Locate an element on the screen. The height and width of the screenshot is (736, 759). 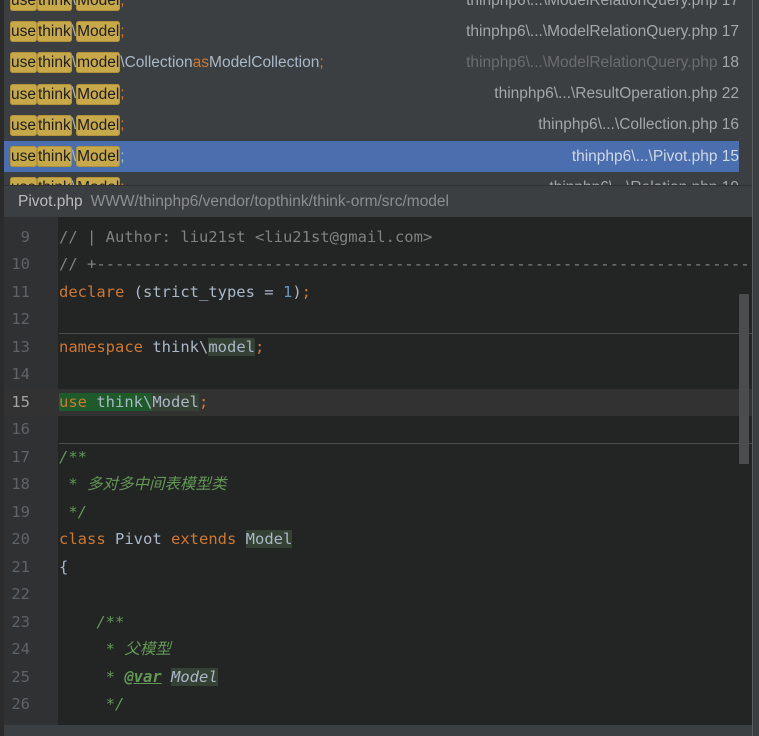
code-token: * 父模型 is located at coordinates (115, 649).